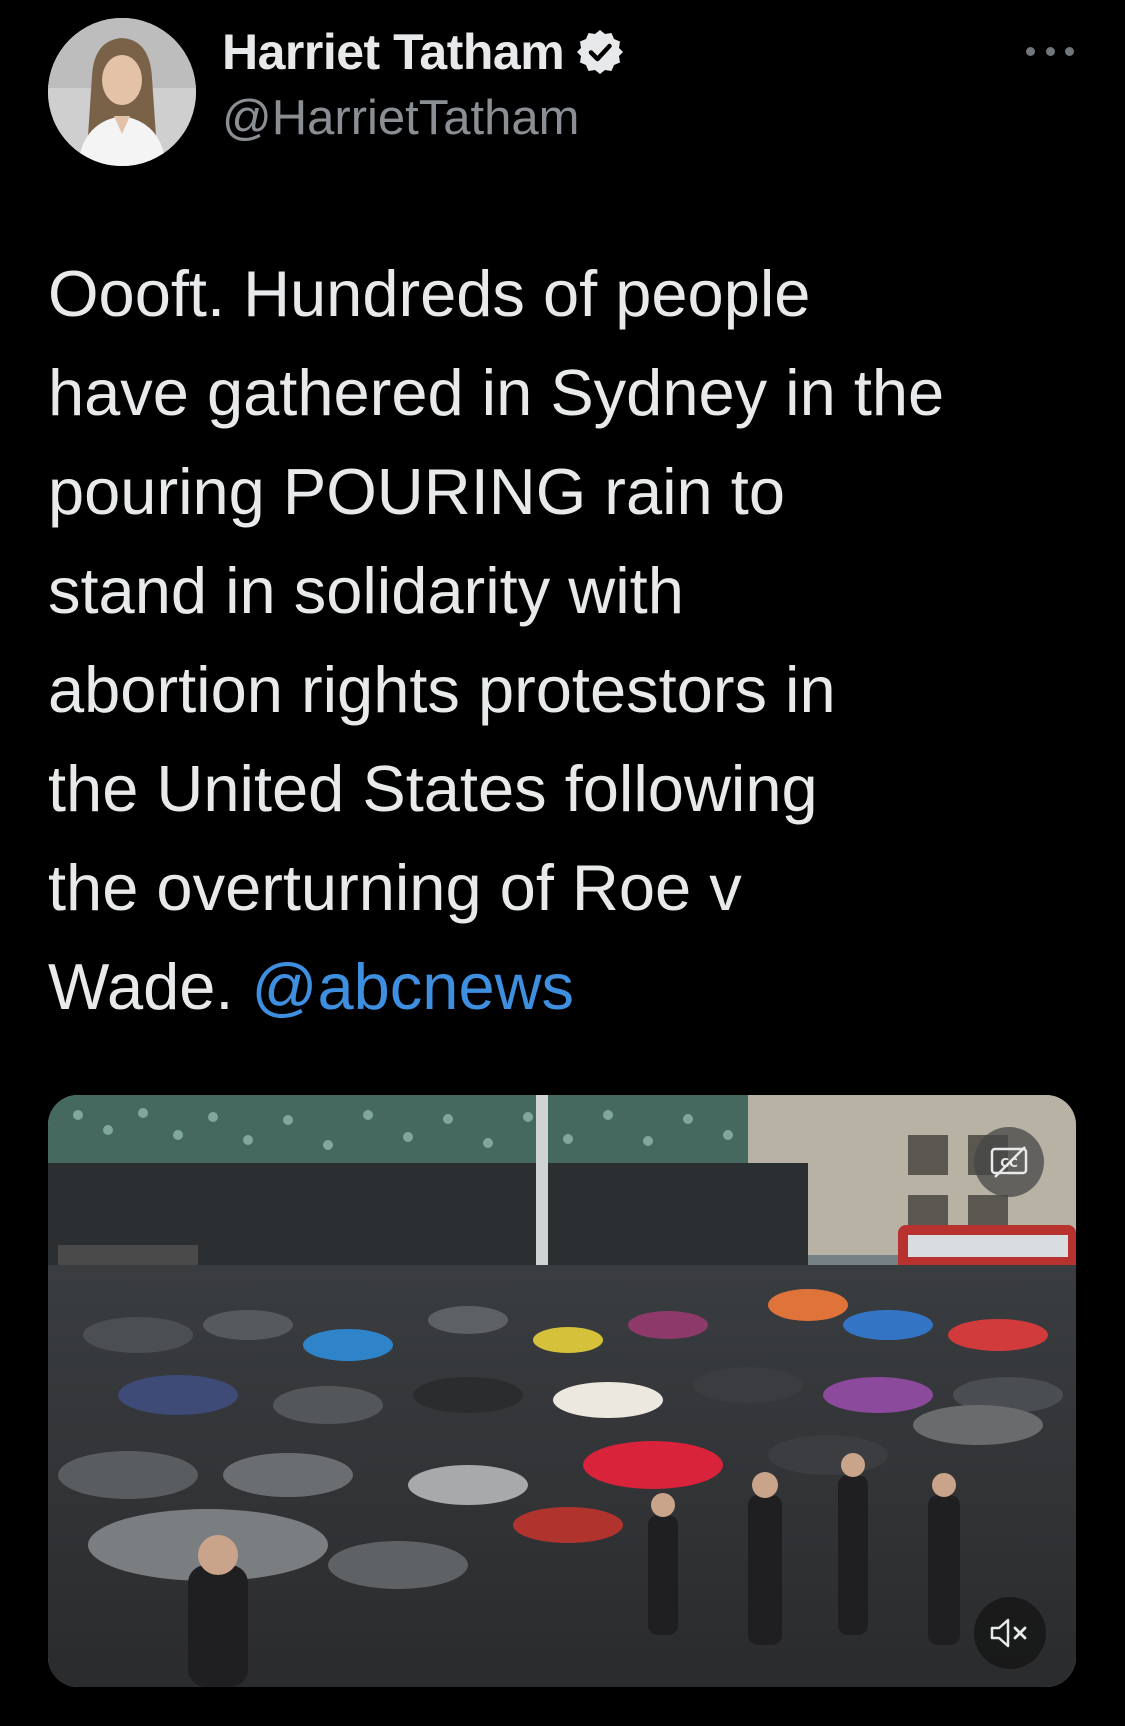  What do you see at coordinates (395, 887) in the screenshot?
I see `tweet-text-line: the overturning of Roe v` at bounding box center [395, 887].